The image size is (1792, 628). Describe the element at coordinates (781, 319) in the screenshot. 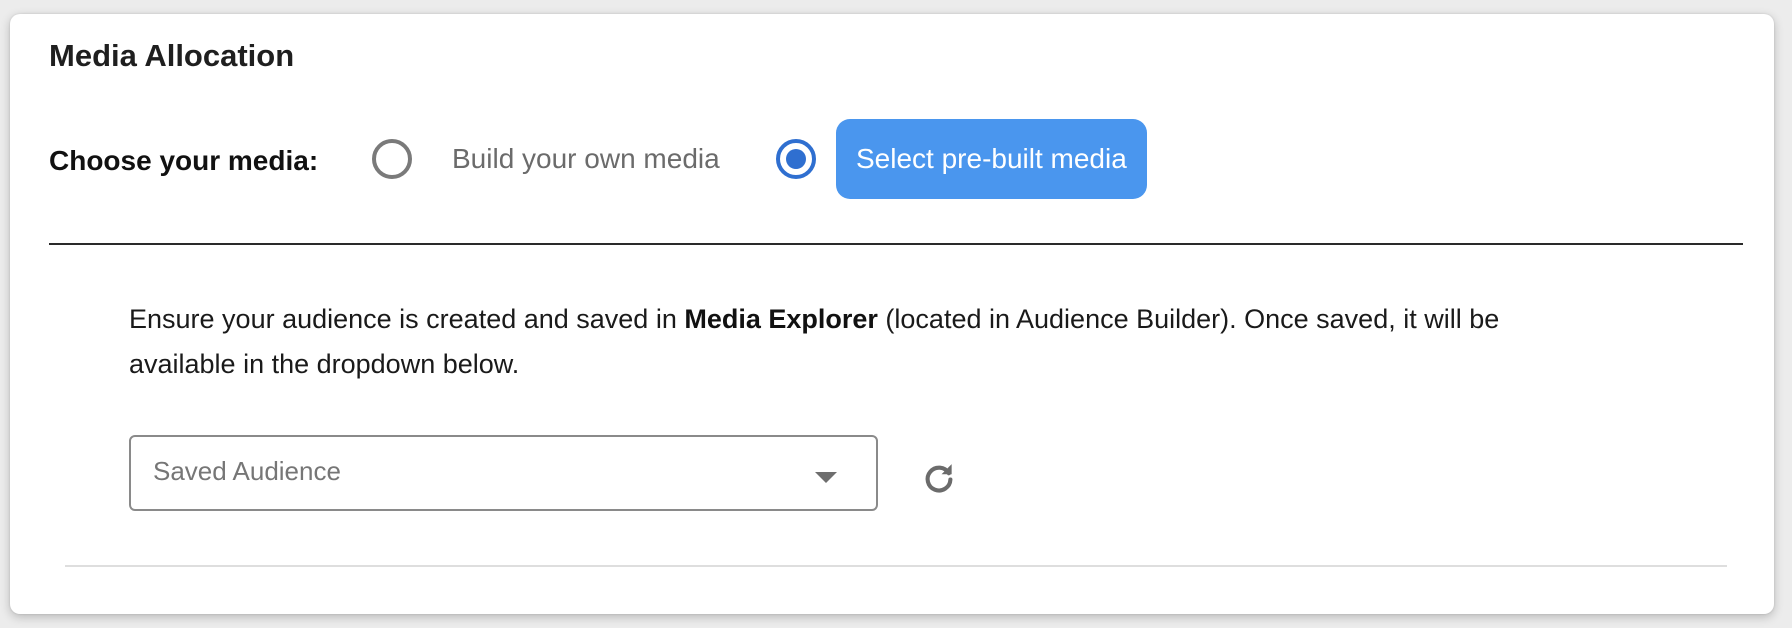

I see `media-explorer-term: Media Explorer` at that location.